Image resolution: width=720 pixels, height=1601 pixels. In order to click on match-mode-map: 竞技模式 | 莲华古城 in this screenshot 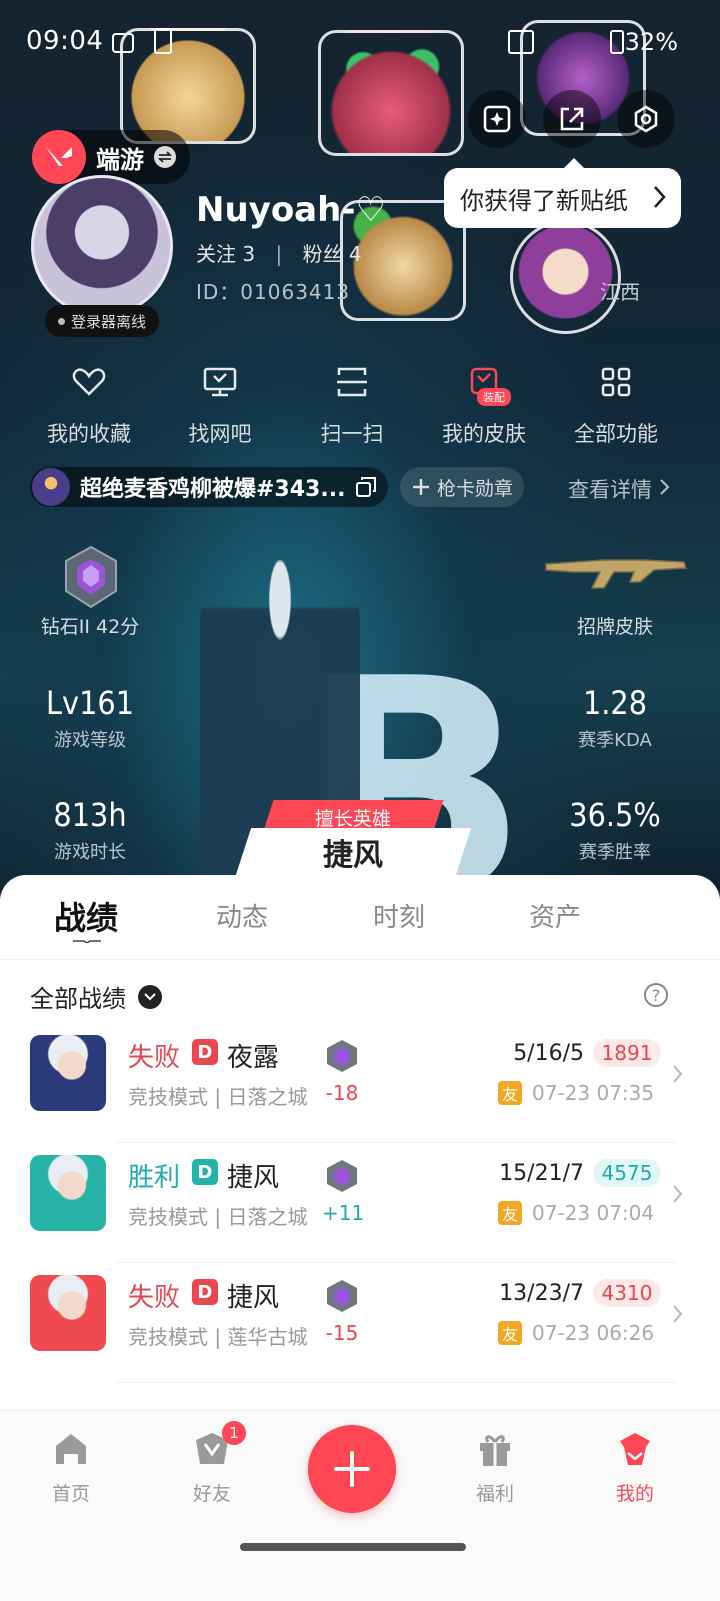, I will do `click(218, 1337)`.